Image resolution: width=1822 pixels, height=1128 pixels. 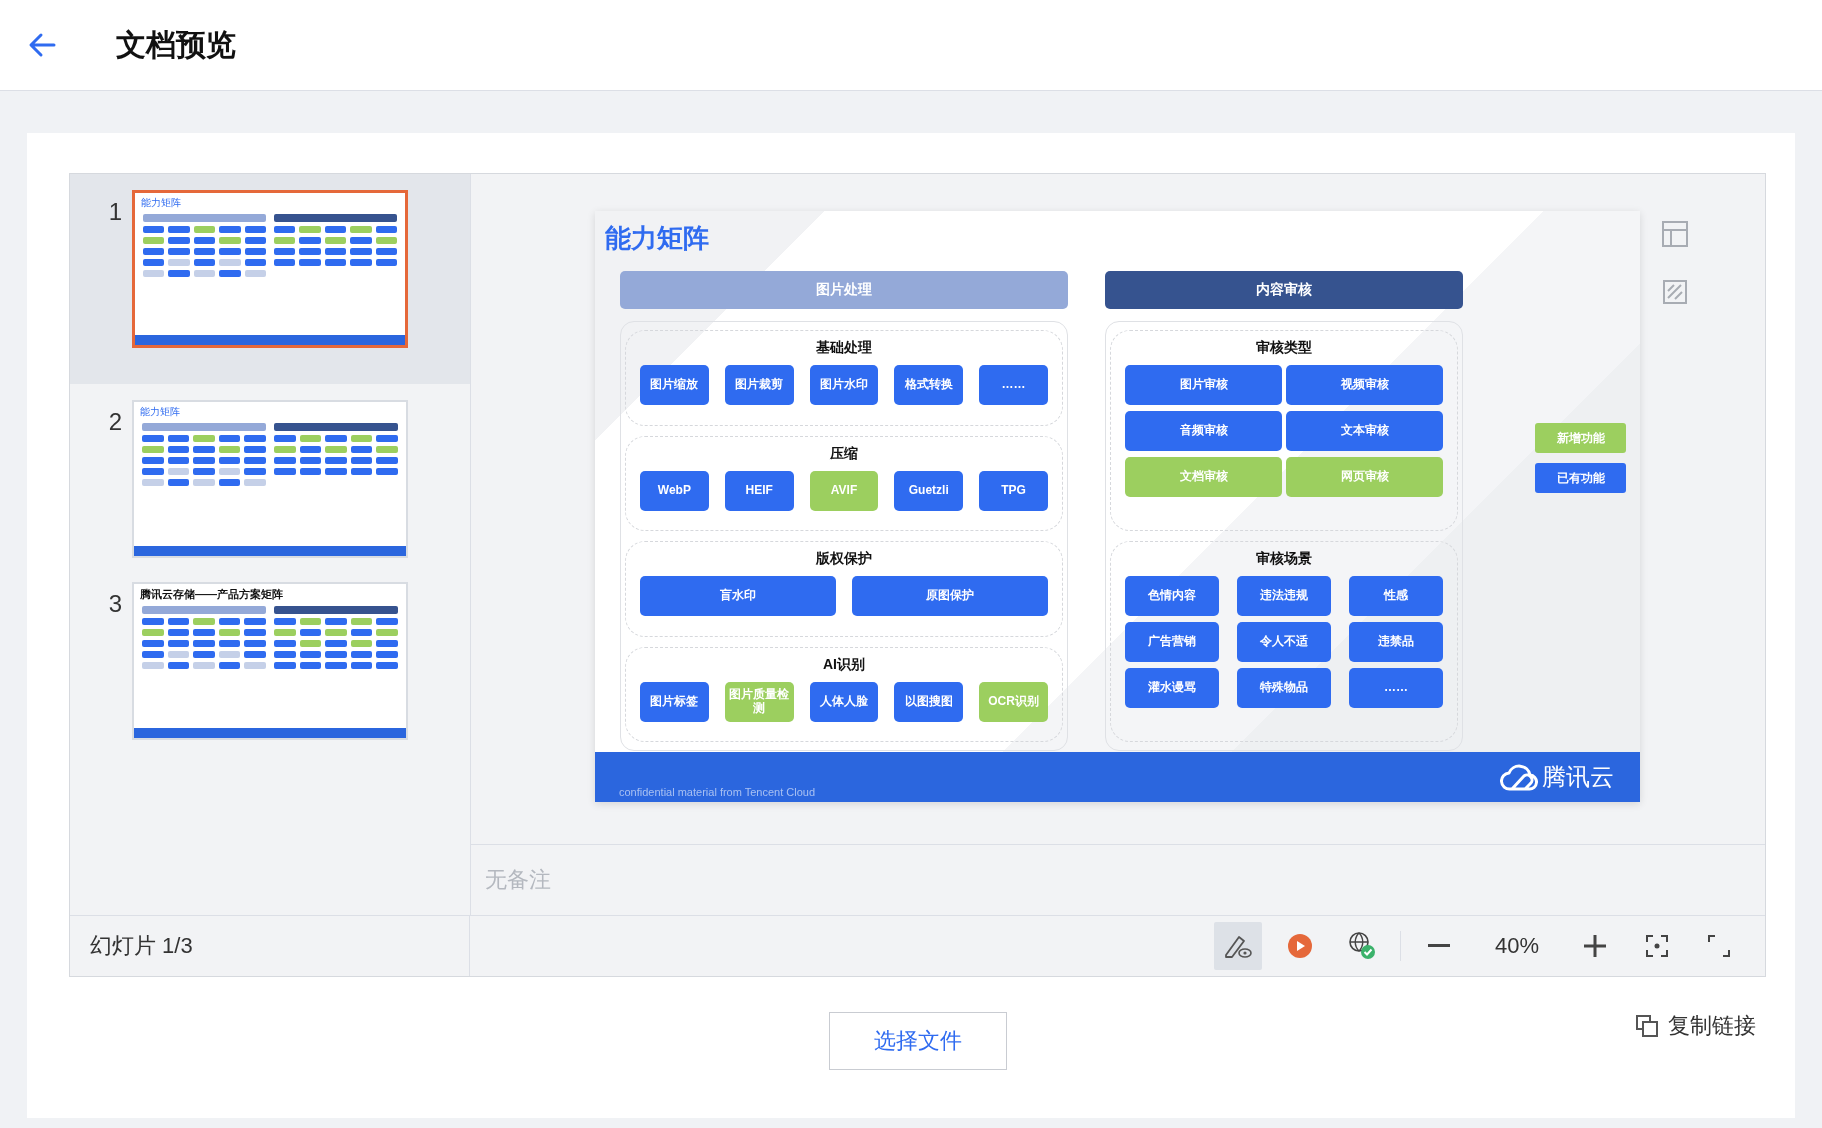 What do you see at coordinates (1172, 688) in the screenshot?
I see `feature-block: 灌水谩骂` at bounding box center [1172, 688].